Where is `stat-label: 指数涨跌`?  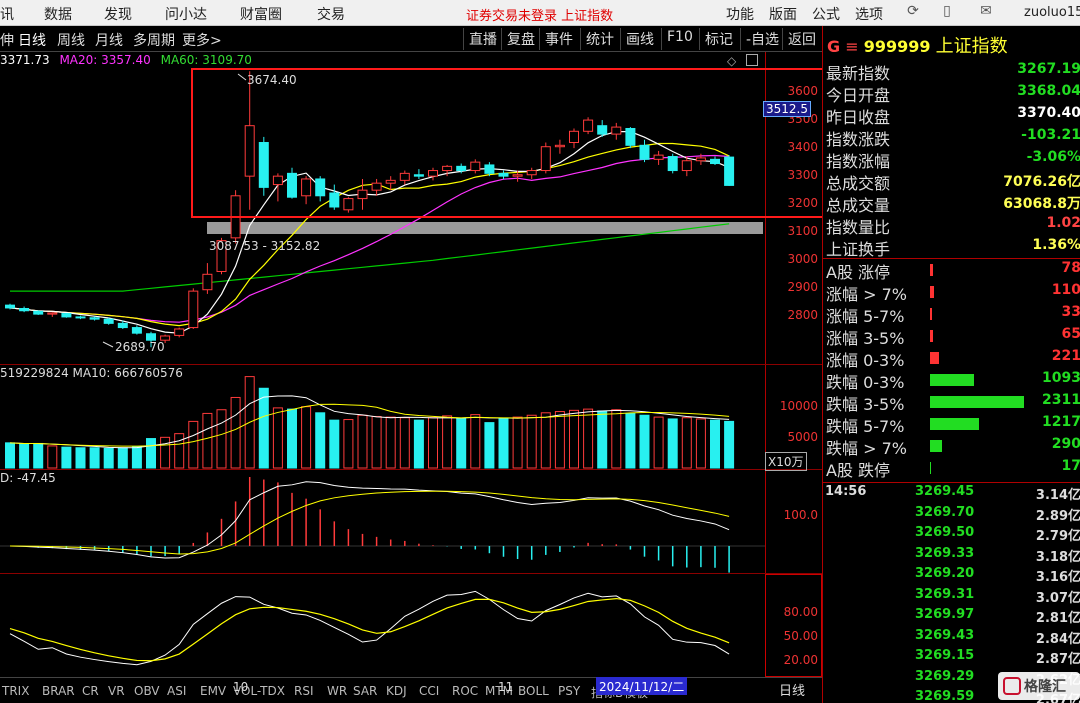
stat-label: 指数涨跌 is located at coordinates (858, 139).